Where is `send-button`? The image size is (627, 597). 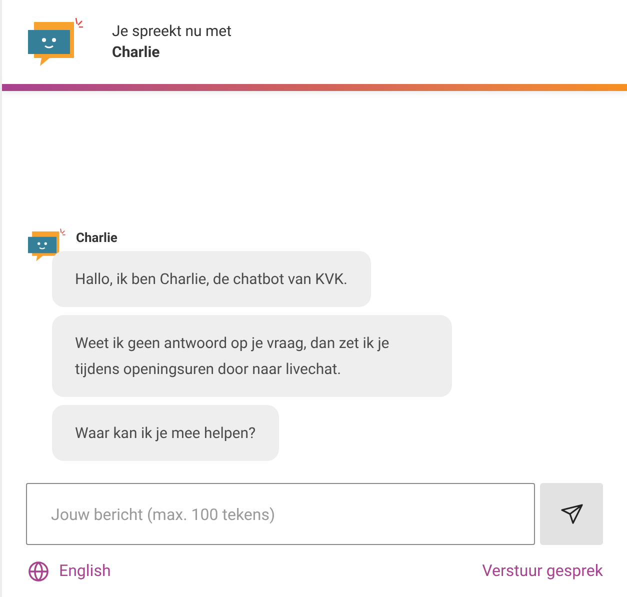 send-button is located at coordinates (571, 514).